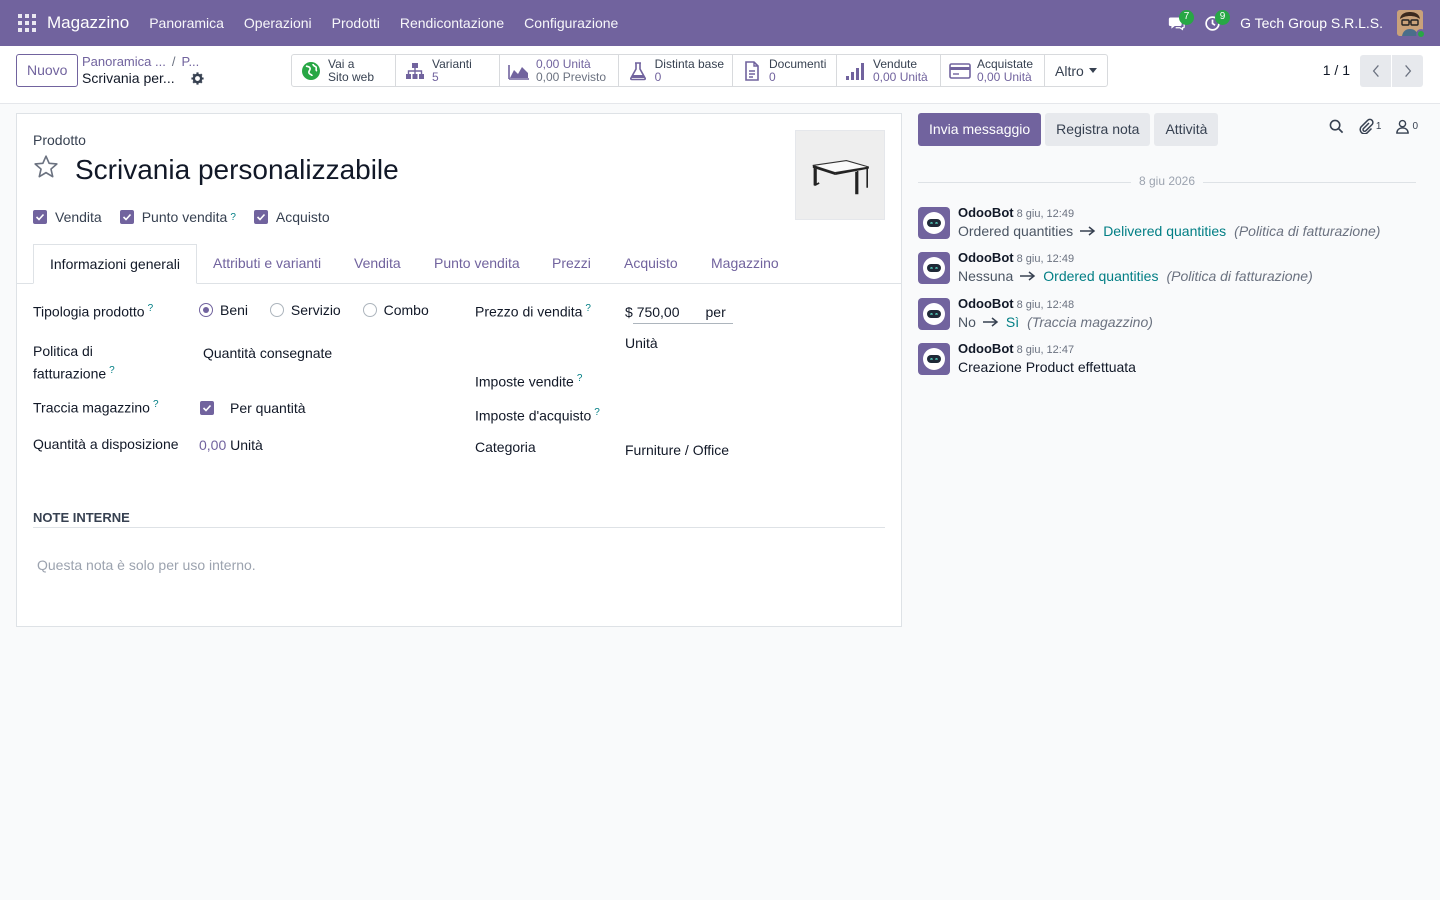 This screenshot has height=900, width=1440. I want to click on forecast-quantity: 0,00 Previsto, so click(571, 76).